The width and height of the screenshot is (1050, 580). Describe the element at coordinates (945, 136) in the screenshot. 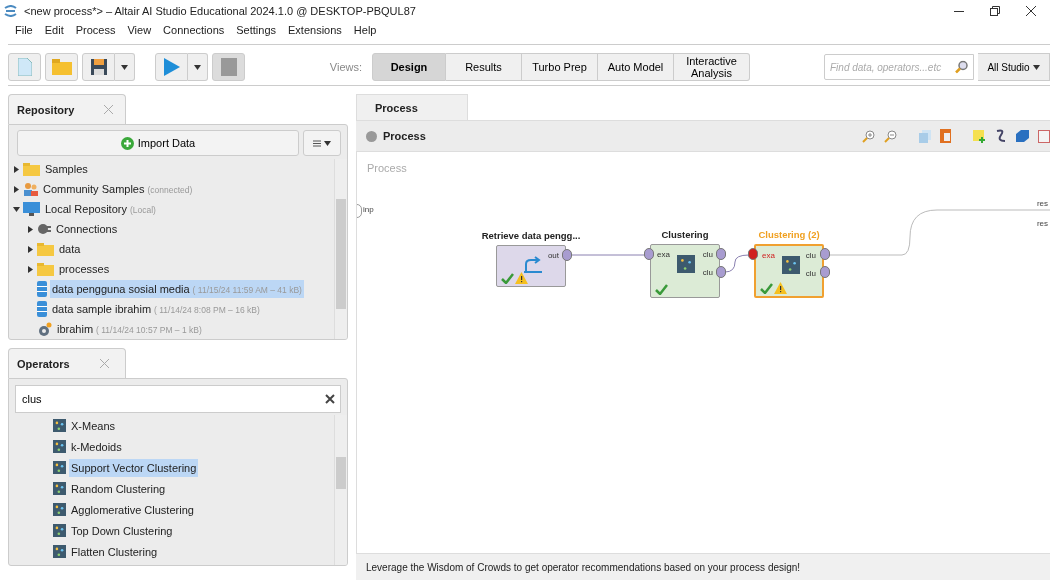

I see `clipboard-icon` at that location.